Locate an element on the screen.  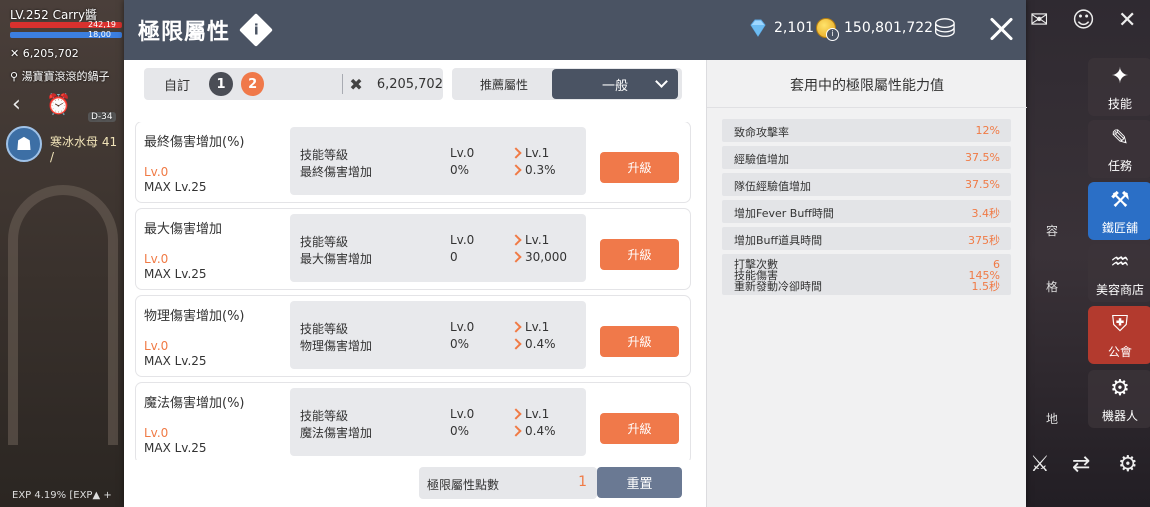
partial-label: 格 is located at coordinates (1052, 287).